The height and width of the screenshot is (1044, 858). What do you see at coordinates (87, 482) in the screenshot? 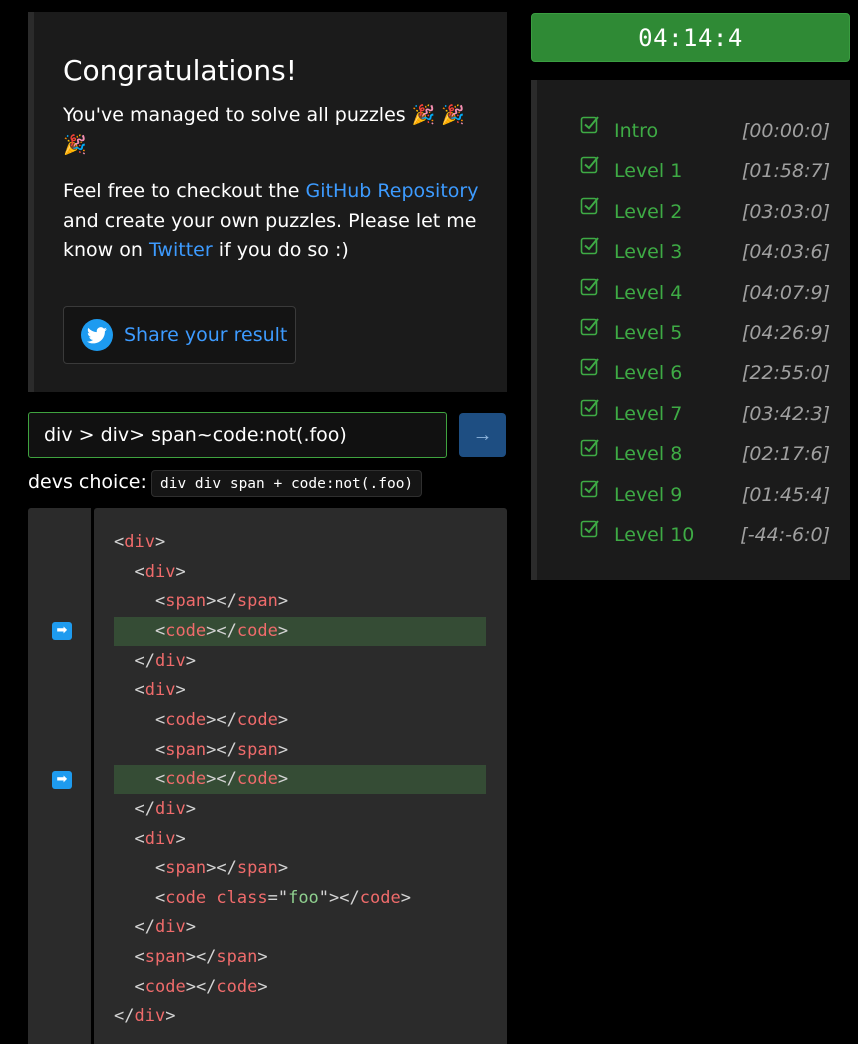
I see `devs-choice-label: devs choice:` at bounding box center [87, 482].